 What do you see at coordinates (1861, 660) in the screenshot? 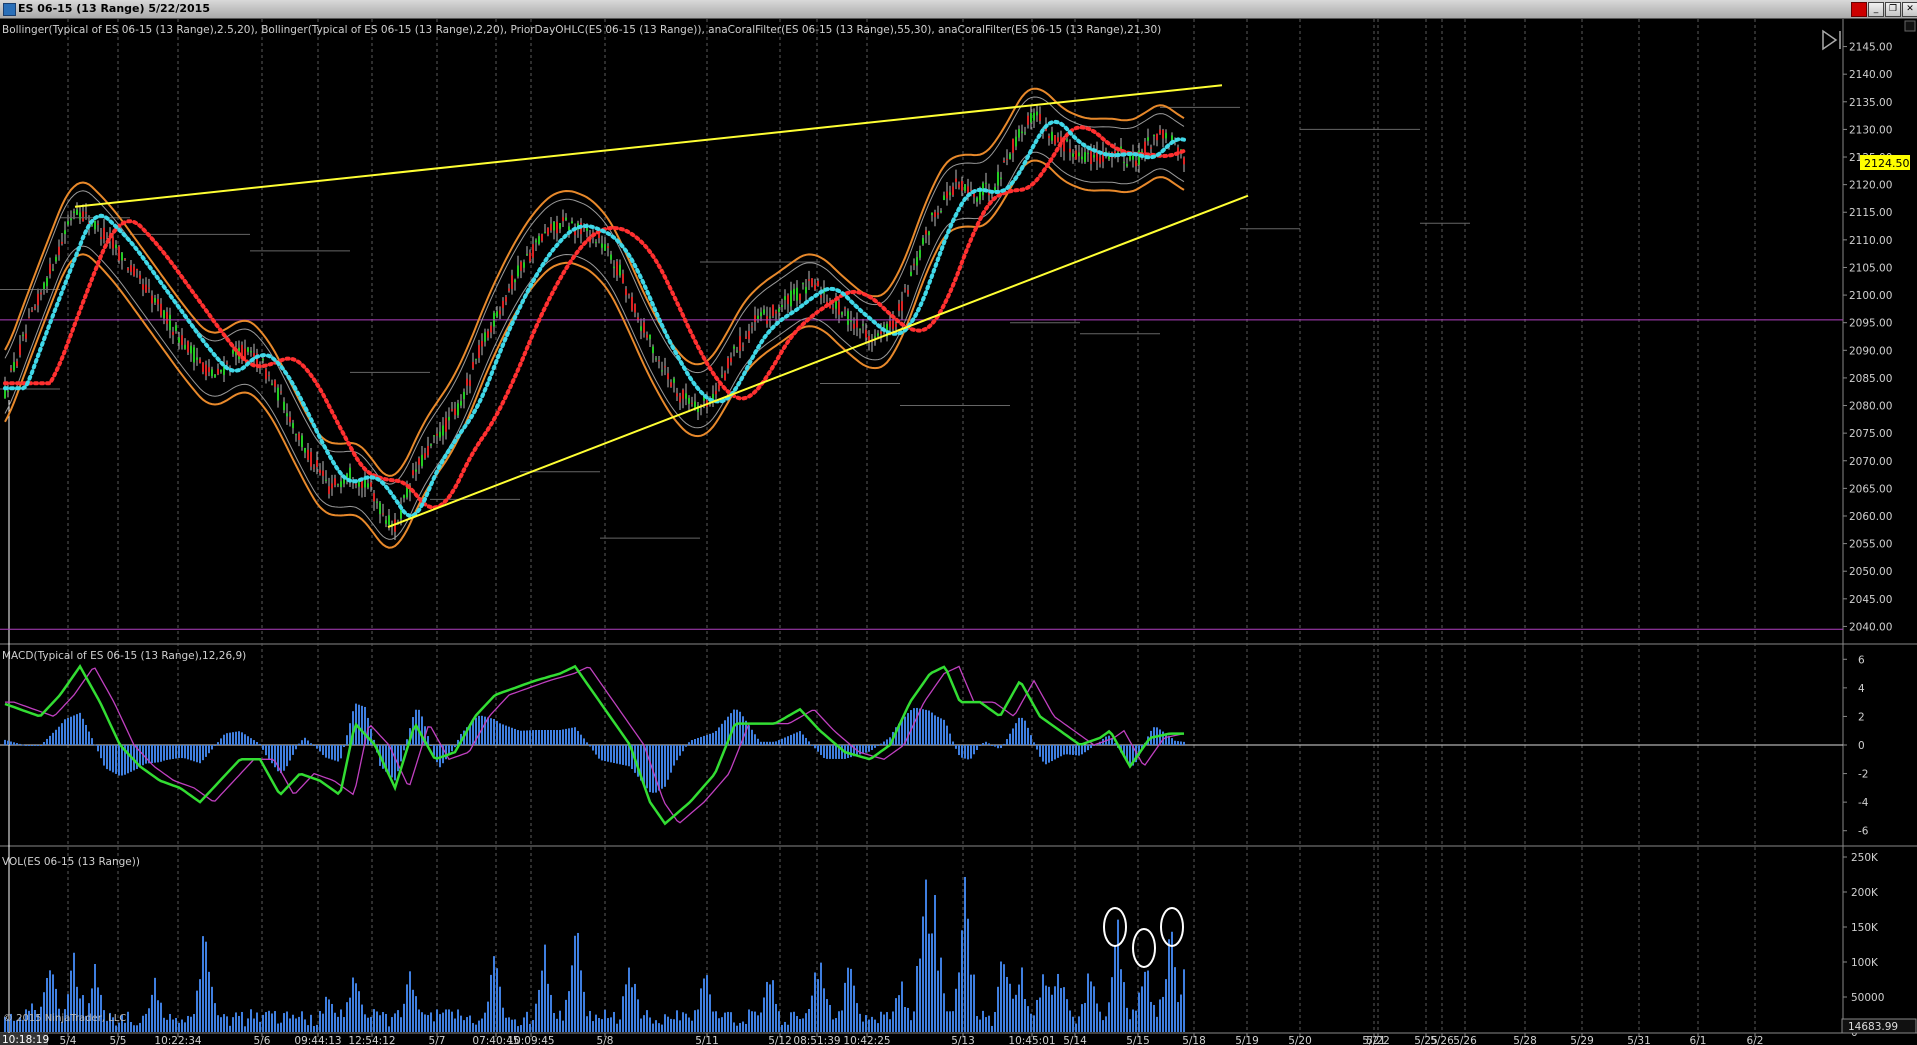
I see `macd-y-tick-label: 6` at bounding box center [1861, 660].